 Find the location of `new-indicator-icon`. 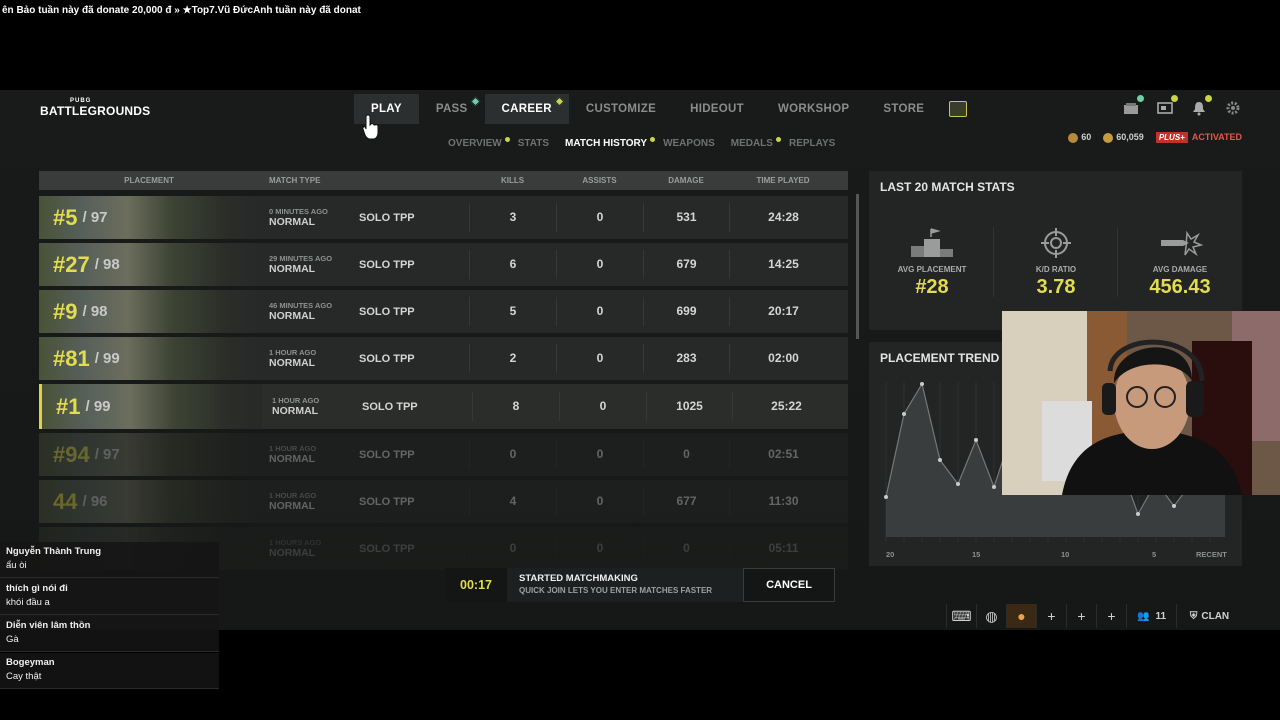

new-indicator-icon is located at coordinates (475, 101).